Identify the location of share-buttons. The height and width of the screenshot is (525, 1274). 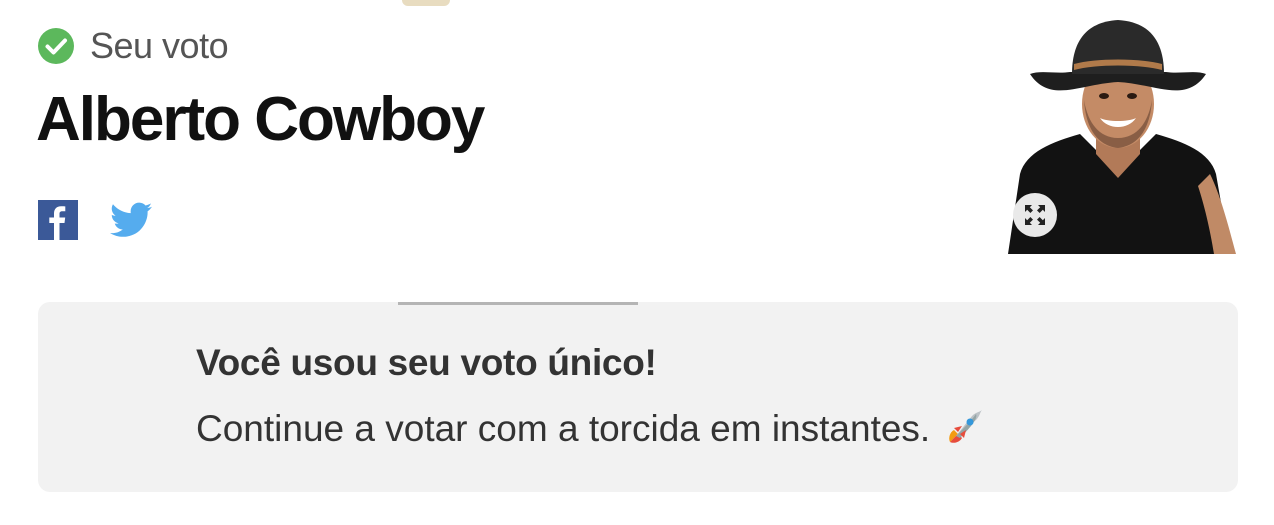
(95, 220).